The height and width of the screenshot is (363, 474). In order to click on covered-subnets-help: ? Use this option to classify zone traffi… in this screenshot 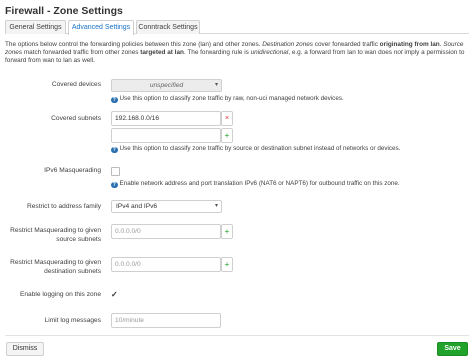, I will do `click(256, 149)`.